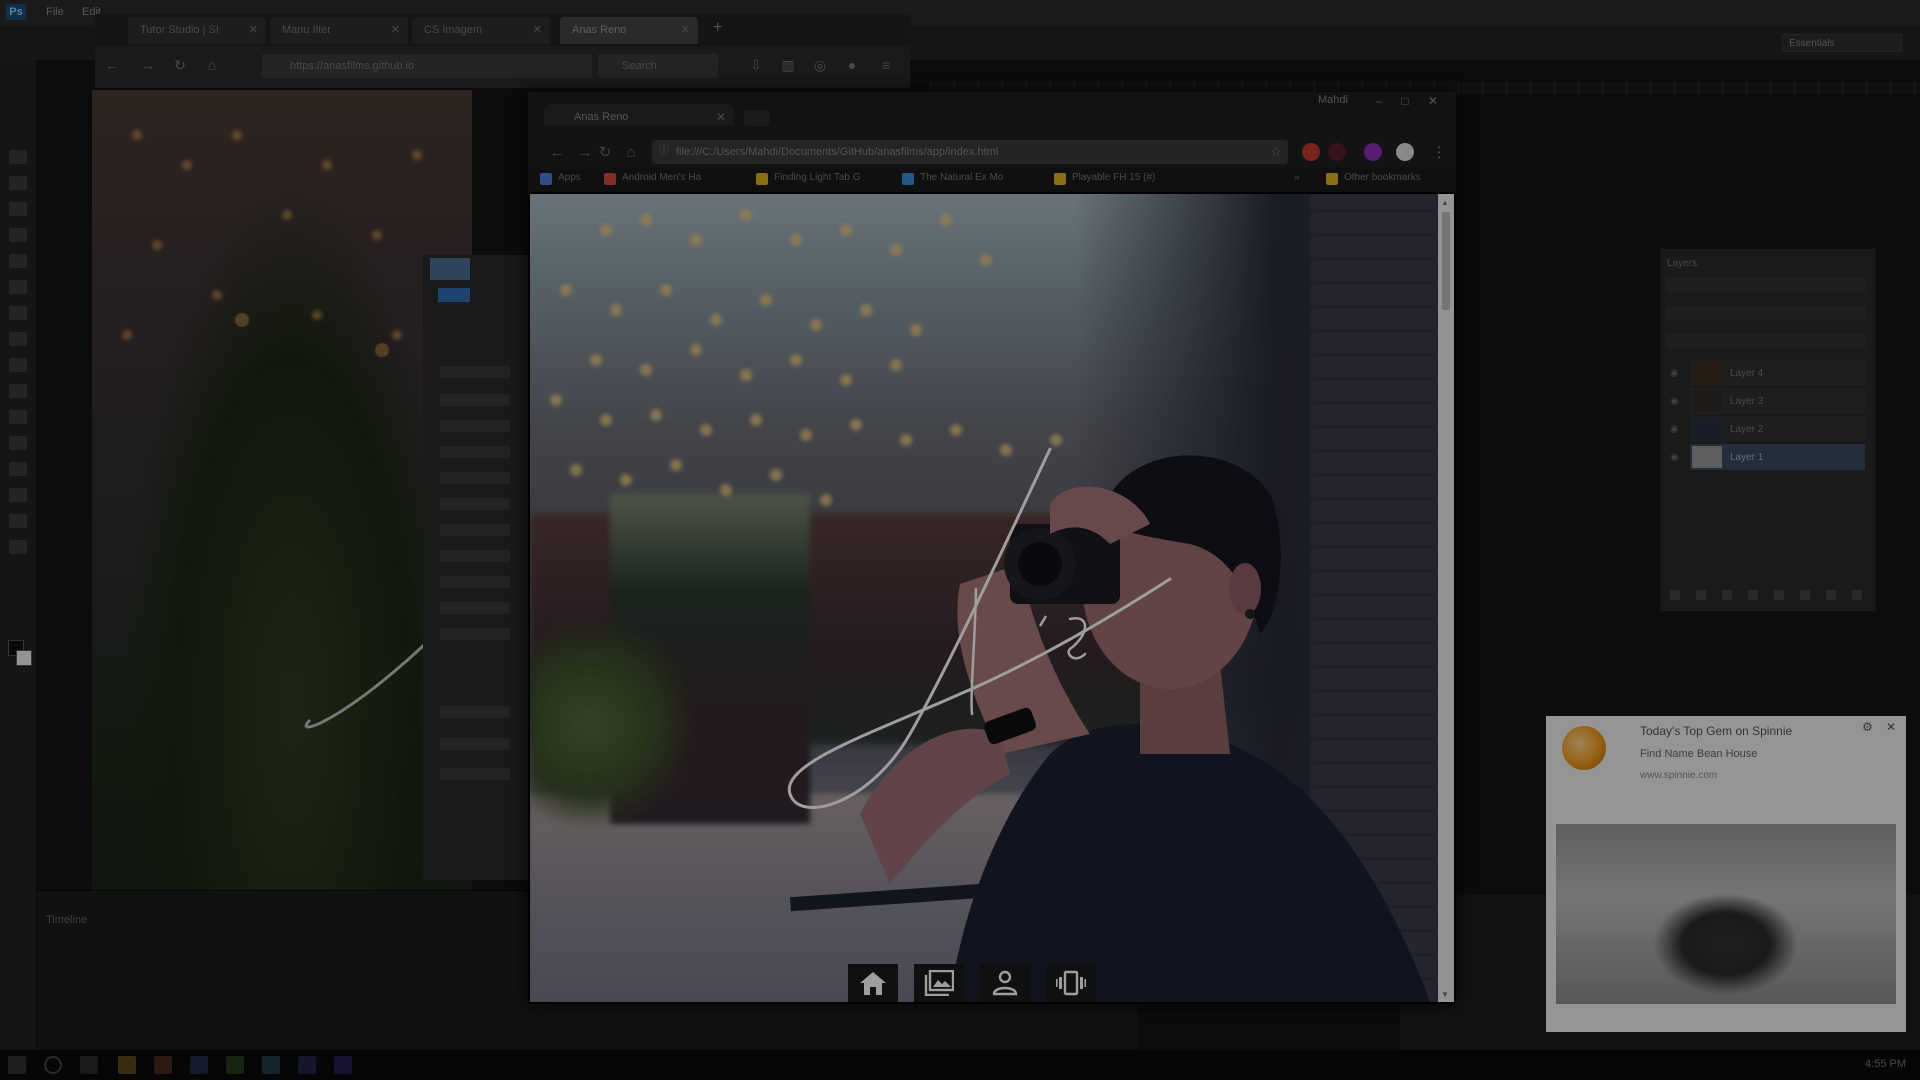  What do you see at coordinates (1005, 983) in the screenshot?
I see `nav-about-button` at bounding box center [1005, 983].